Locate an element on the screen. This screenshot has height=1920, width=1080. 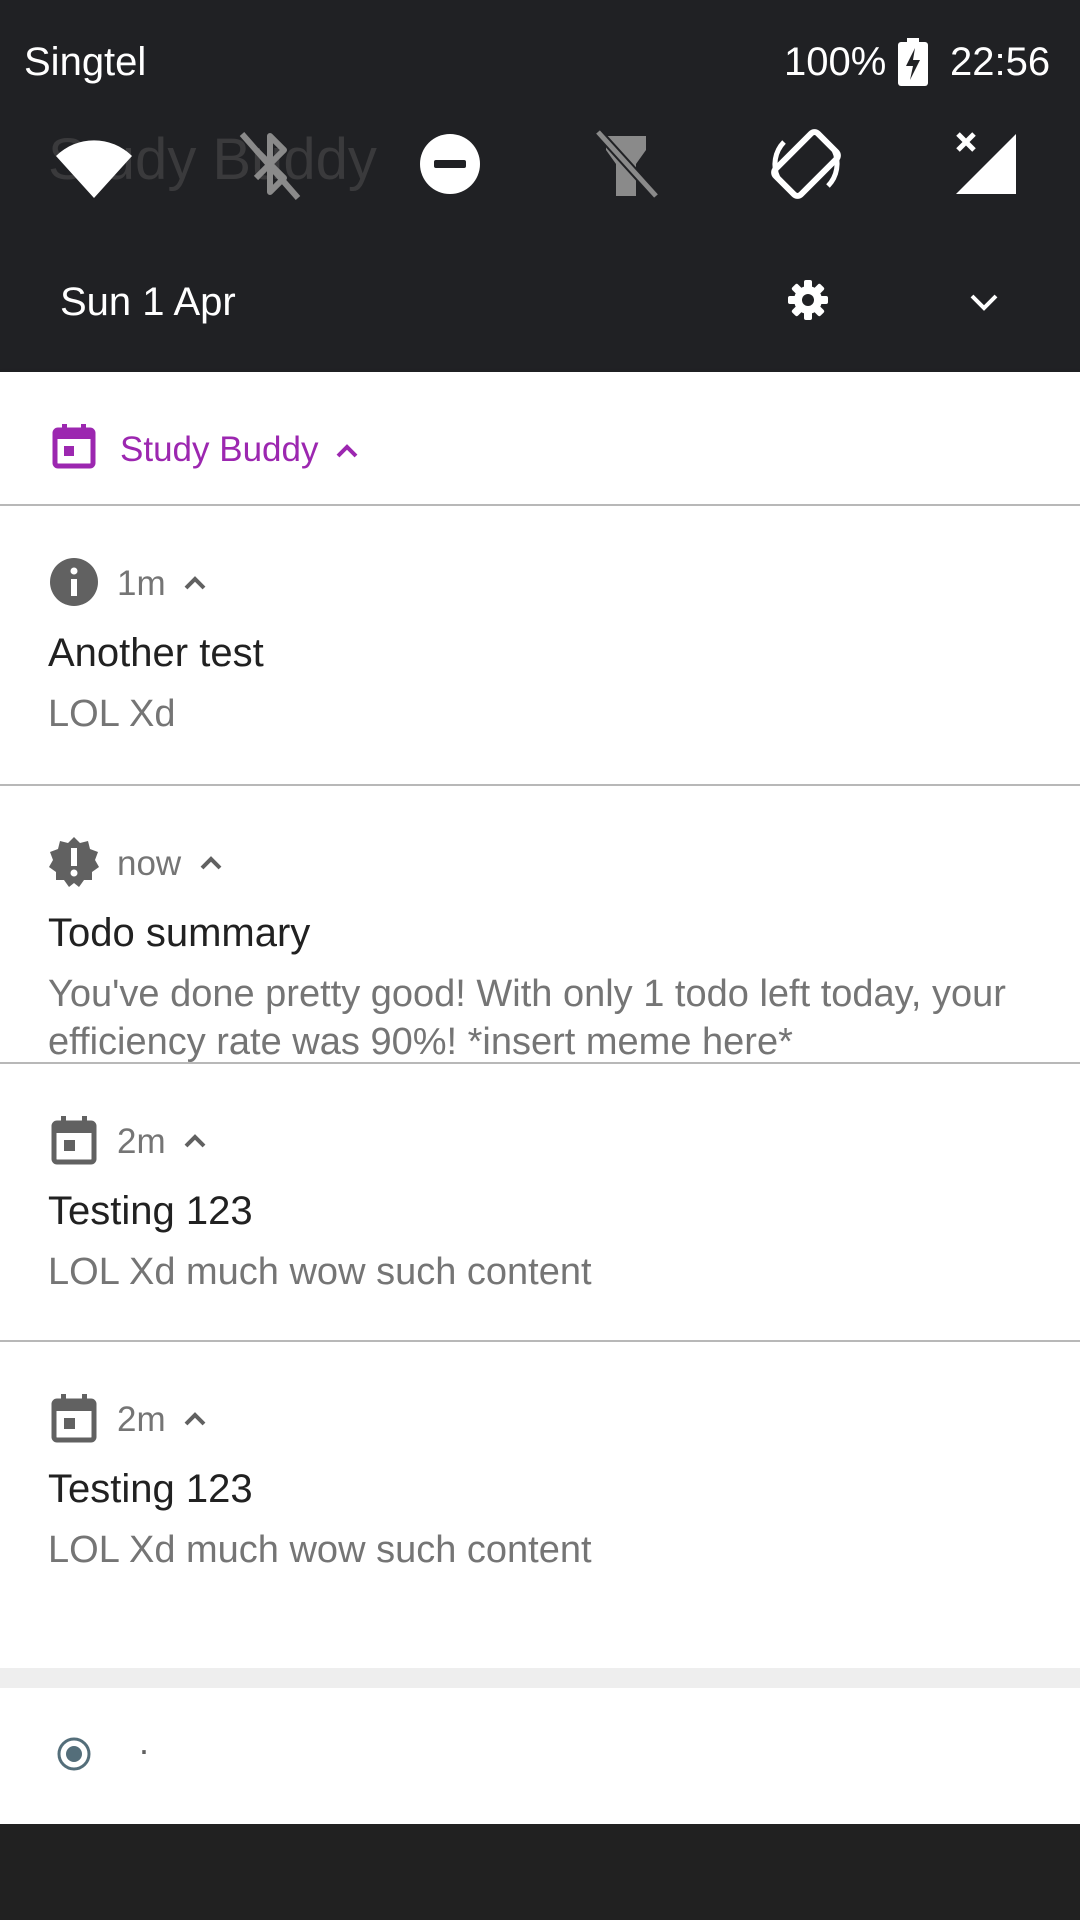
panel-gap is located at coordinates (540, 1678).